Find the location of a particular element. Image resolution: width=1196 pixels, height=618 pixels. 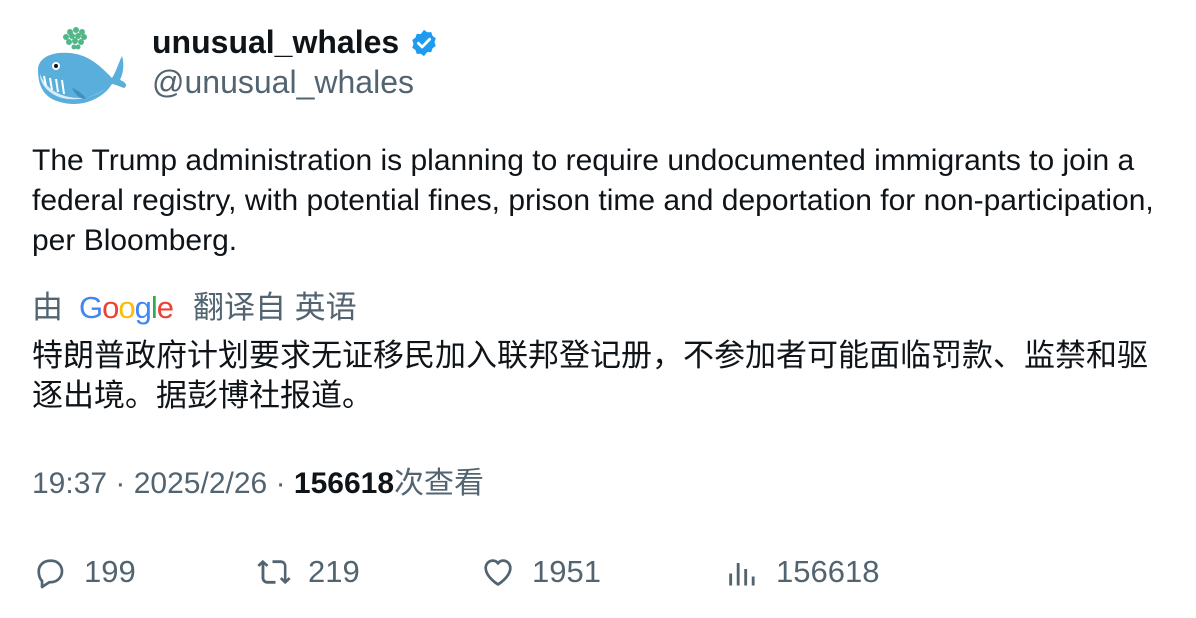

reply-count: 199 is located at coordinates (110, 571).